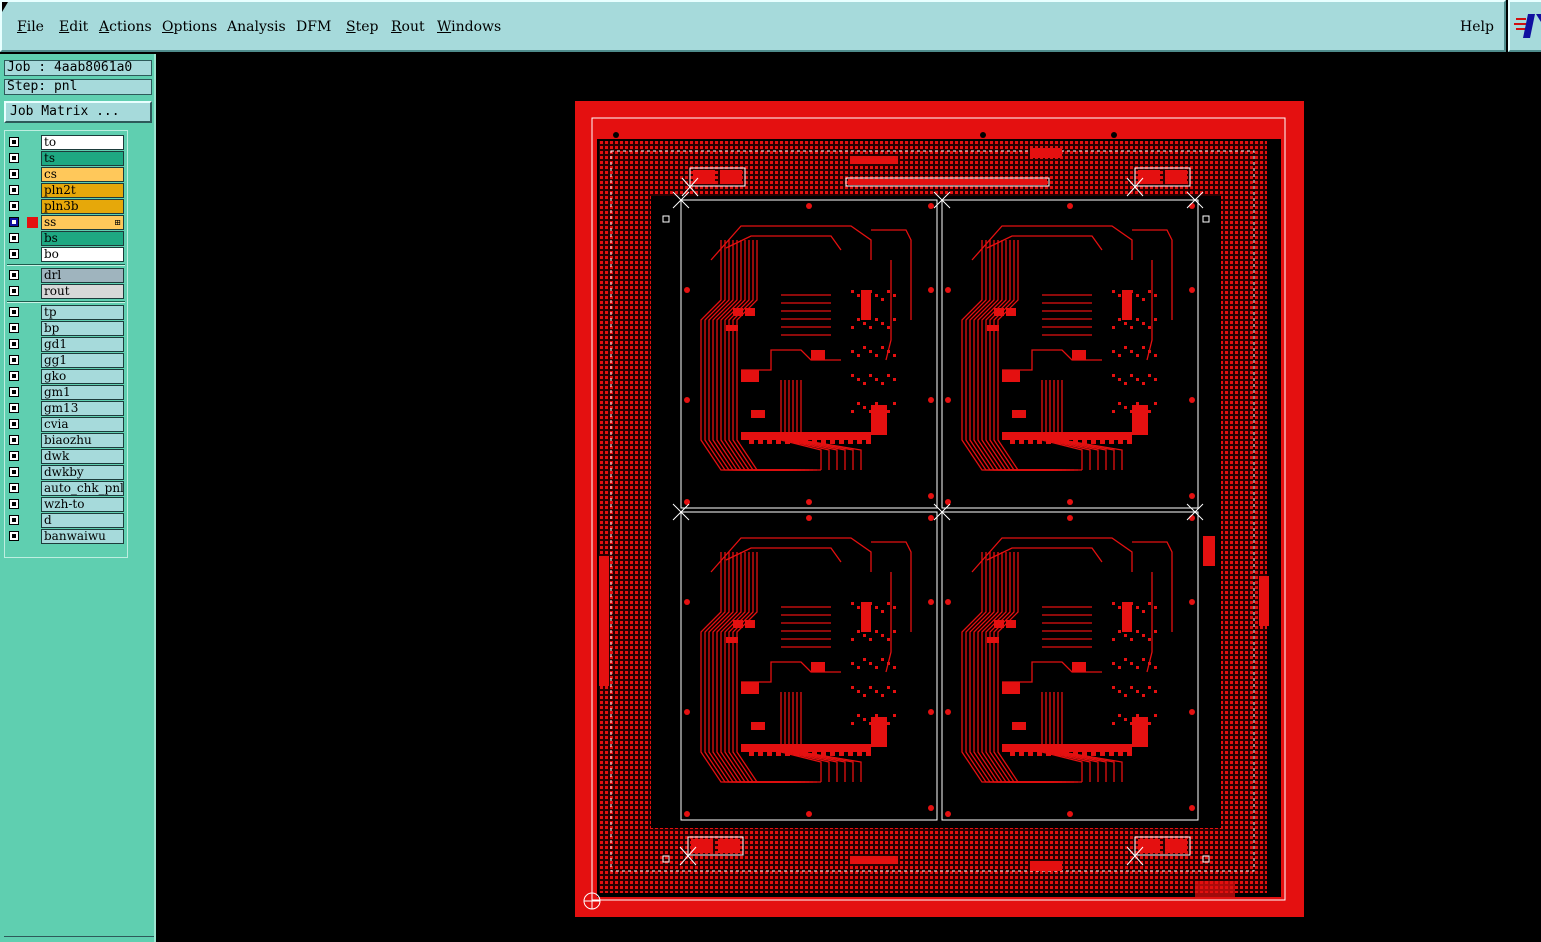  I want to click on layer-row-dwkby: dwkby, so click(66, 473).